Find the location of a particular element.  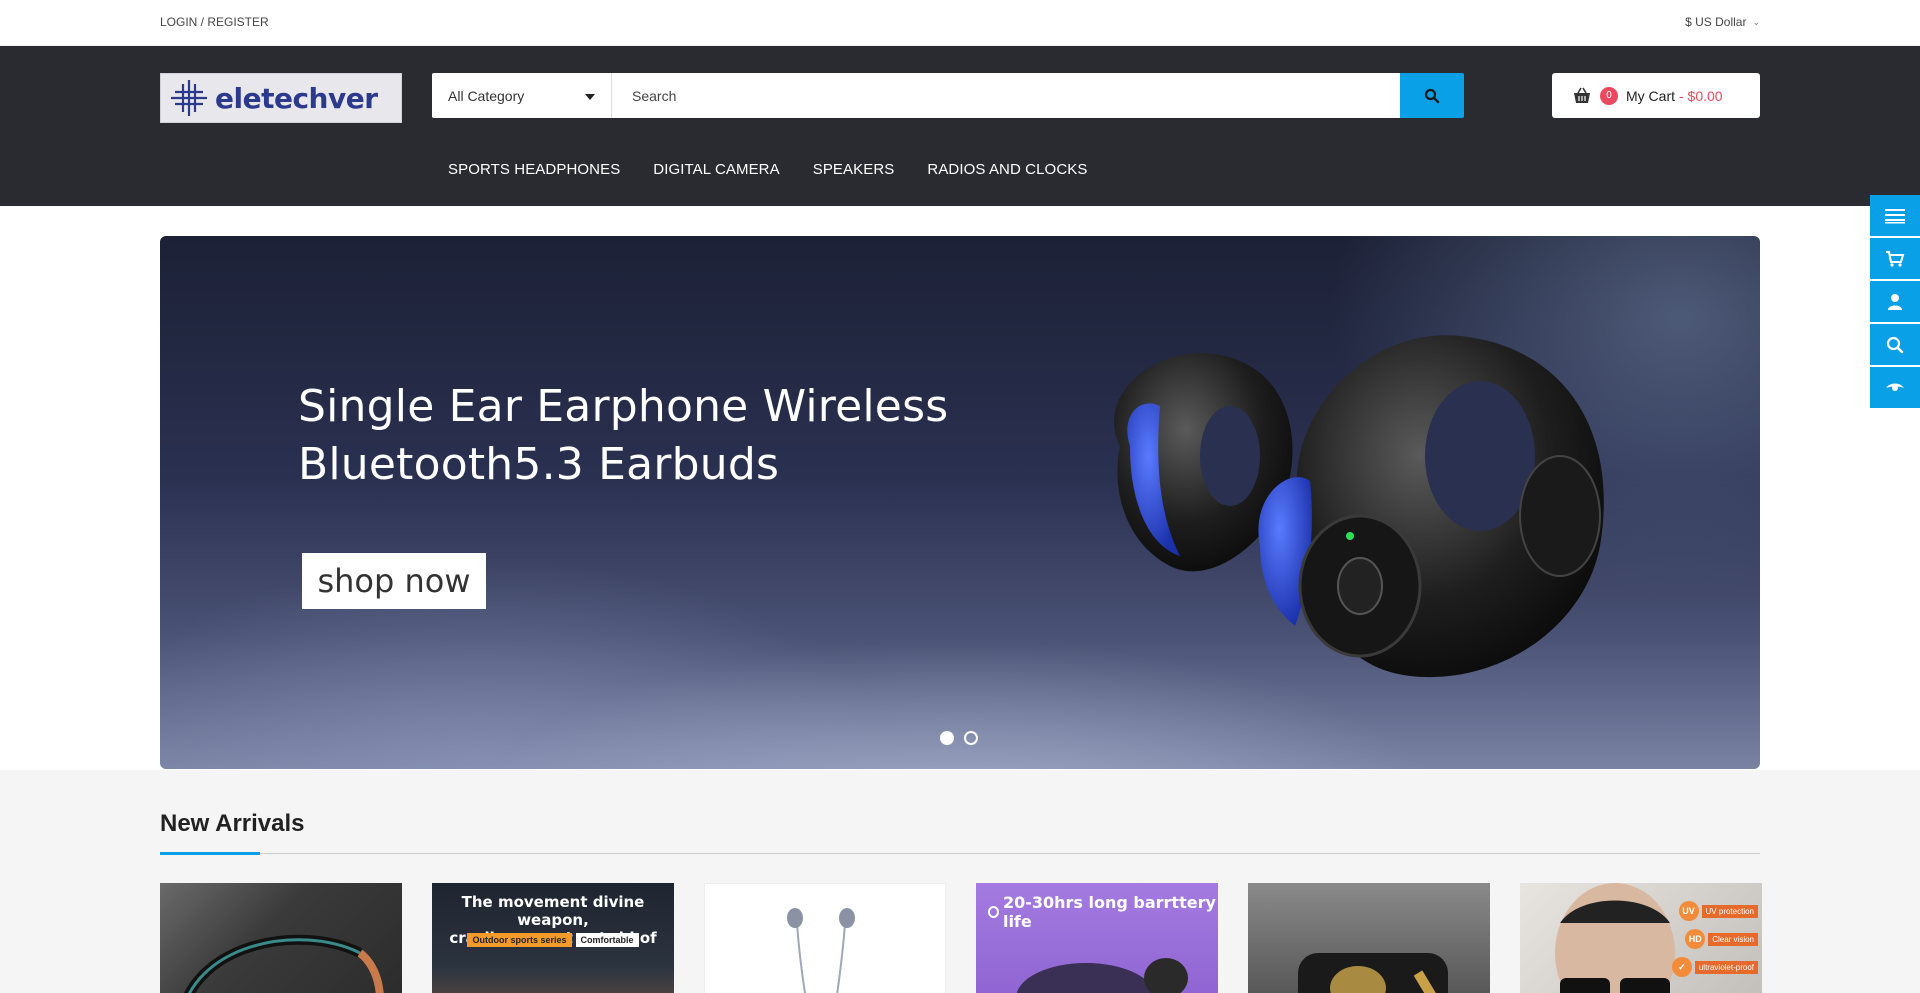

new-arrivals-title: New Arrivals is located at coordinates (232, 823).